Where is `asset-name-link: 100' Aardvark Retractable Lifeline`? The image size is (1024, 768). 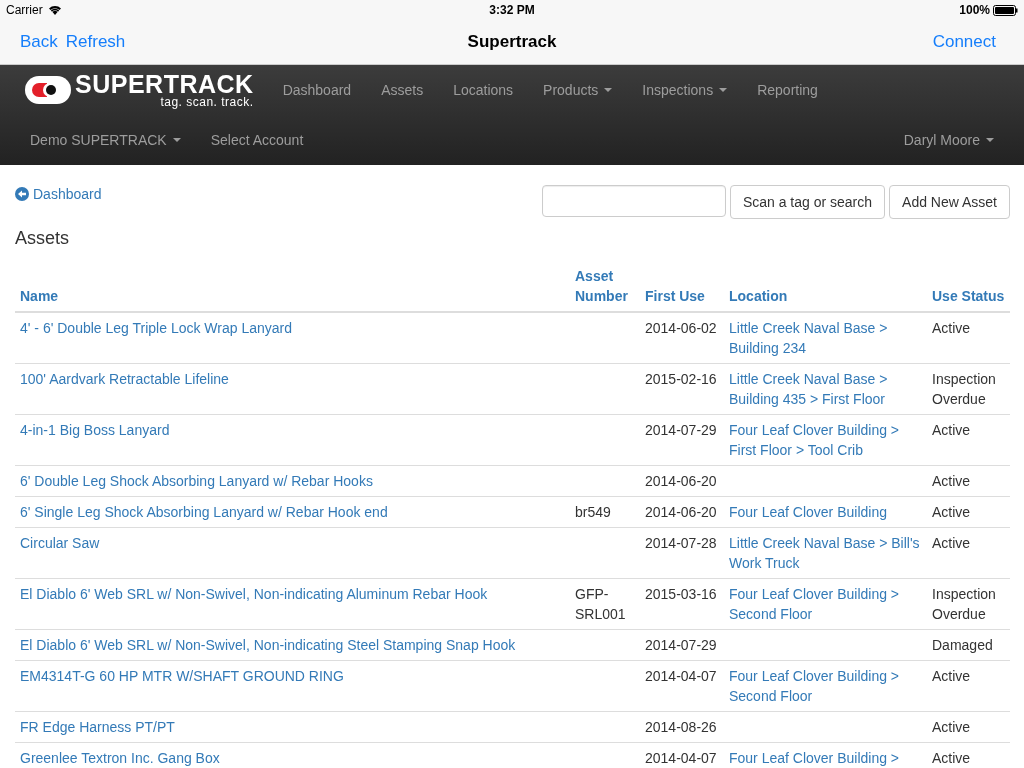 asset-name-link: 100' Aardvark Retractable Lifeline is located at coordinates (124, 379).